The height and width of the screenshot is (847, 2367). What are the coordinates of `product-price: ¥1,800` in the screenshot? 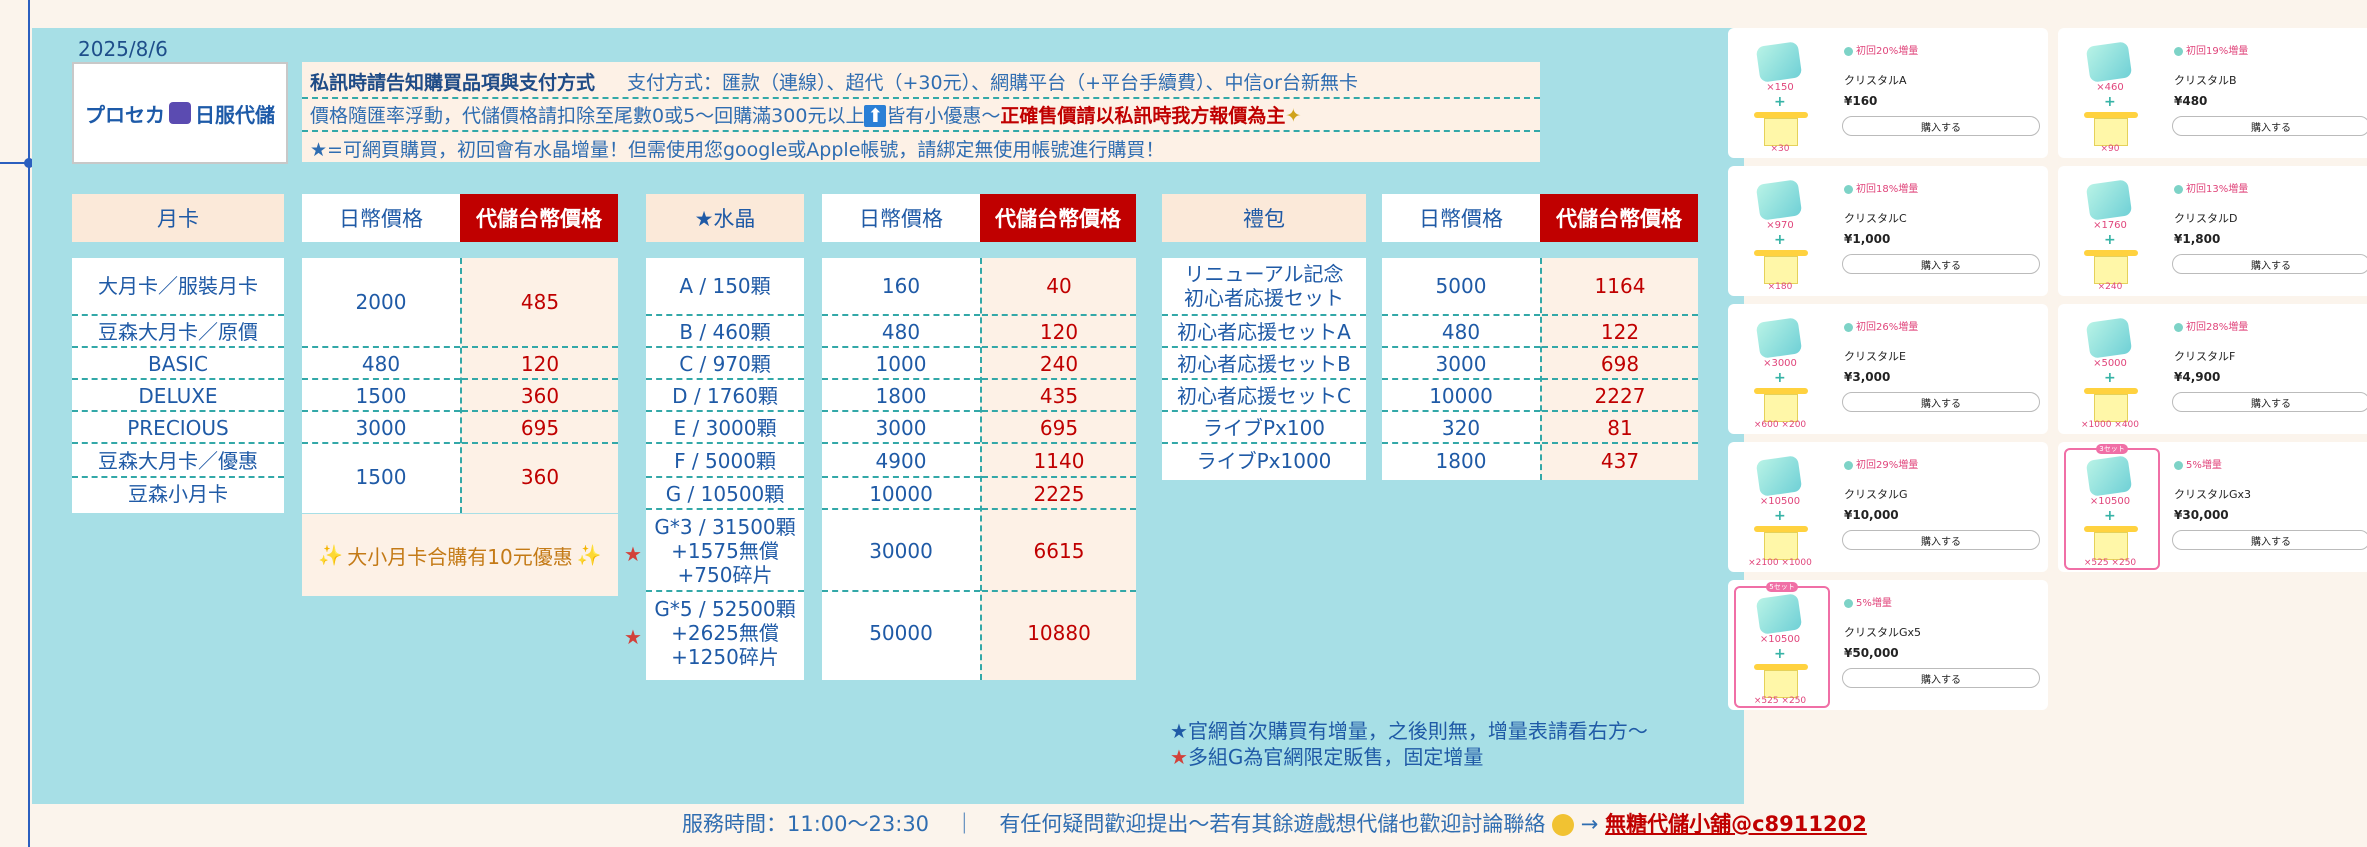 It's located at (2197, 239).